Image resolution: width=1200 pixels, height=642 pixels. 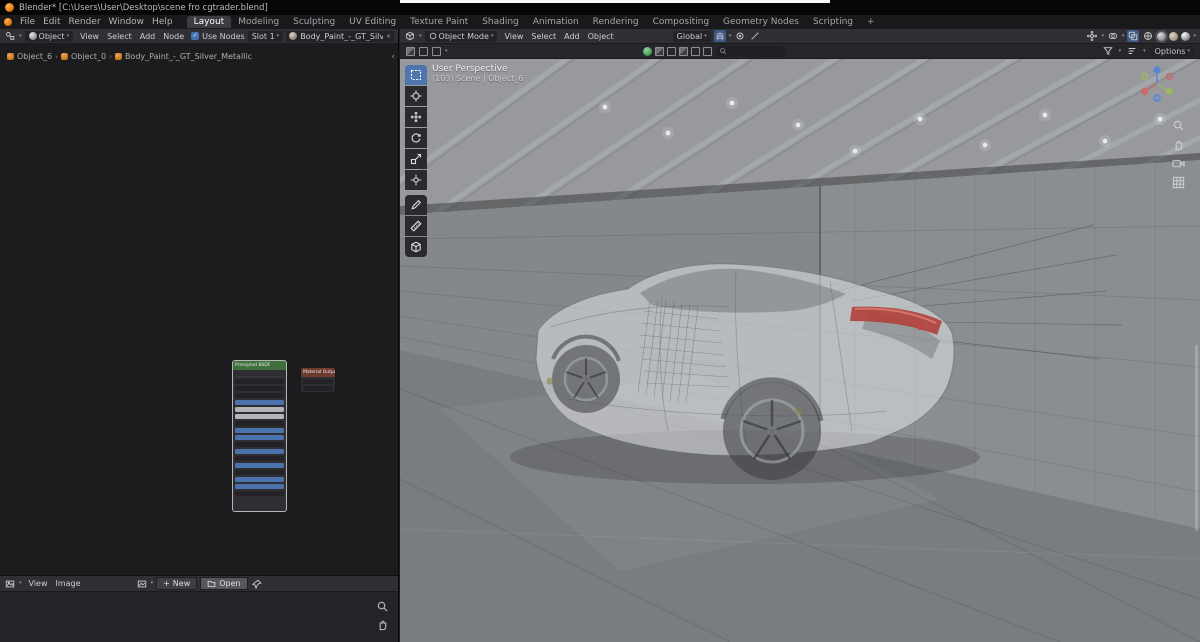 What do you see at coordinates (416, 159) in the screenshot?
I see `tool-scale-button` at bounding box center [416, 159].